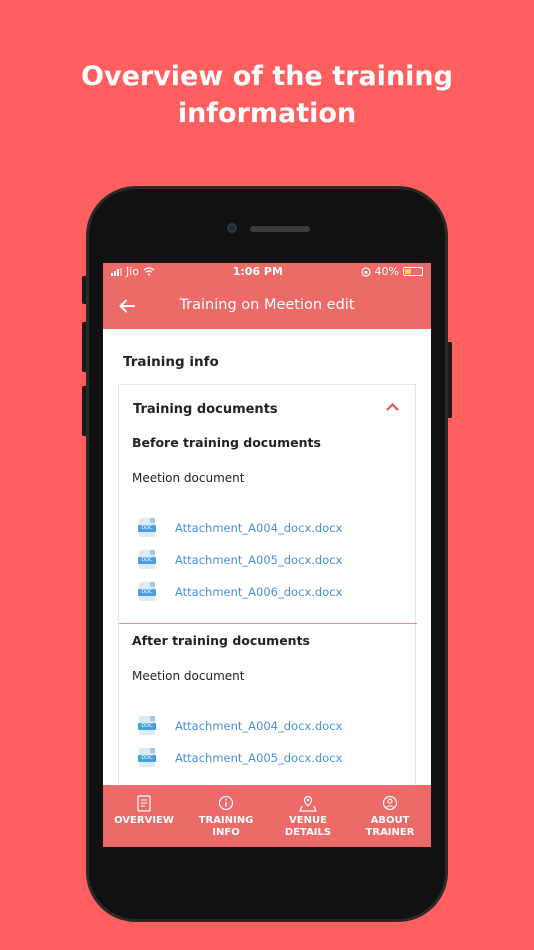 This screenshot has height=950, width=534. I want to click on promo-headline-line1: Overview of the training, so click(267, 76).